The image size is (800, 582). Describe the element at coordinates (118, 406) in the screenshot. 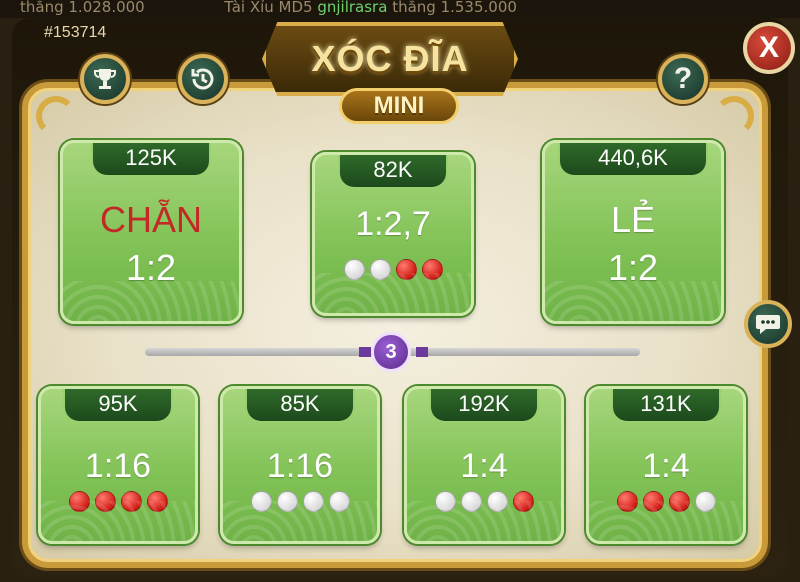

I see `bet-amount: 95K` at that location.